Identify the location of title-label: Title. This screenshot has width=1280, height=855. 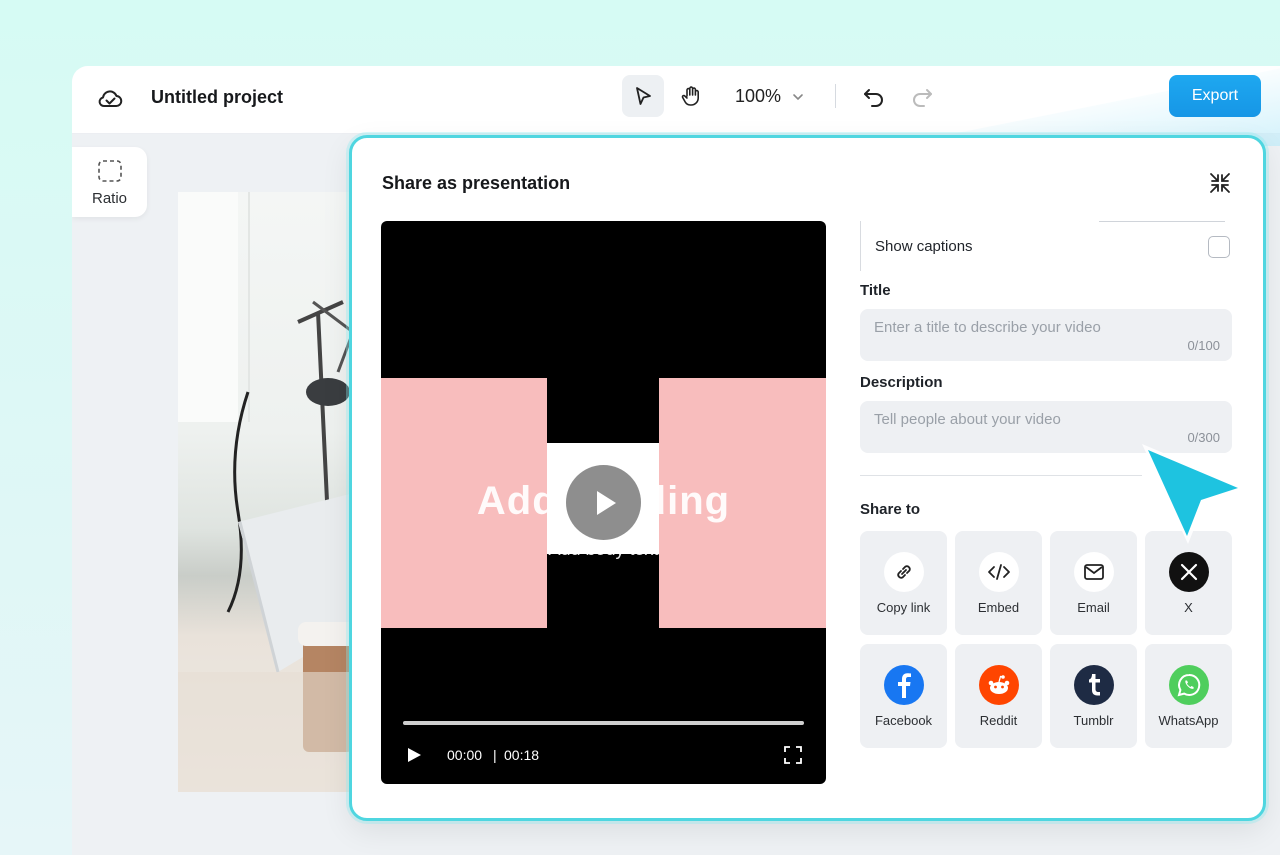
(875, 290).